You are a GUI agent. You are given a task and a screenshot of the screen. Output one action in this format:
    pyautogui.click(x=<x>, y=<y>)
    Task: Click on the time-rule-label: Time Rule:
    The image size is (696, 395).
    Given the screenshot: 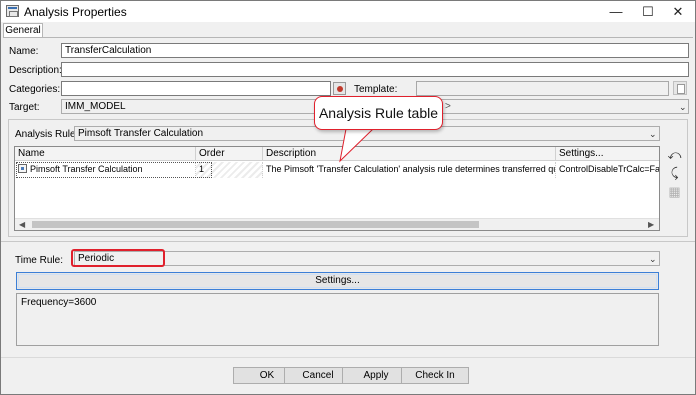 What is the action you would take?
    pyautogui.click(x=39, y=260)
    